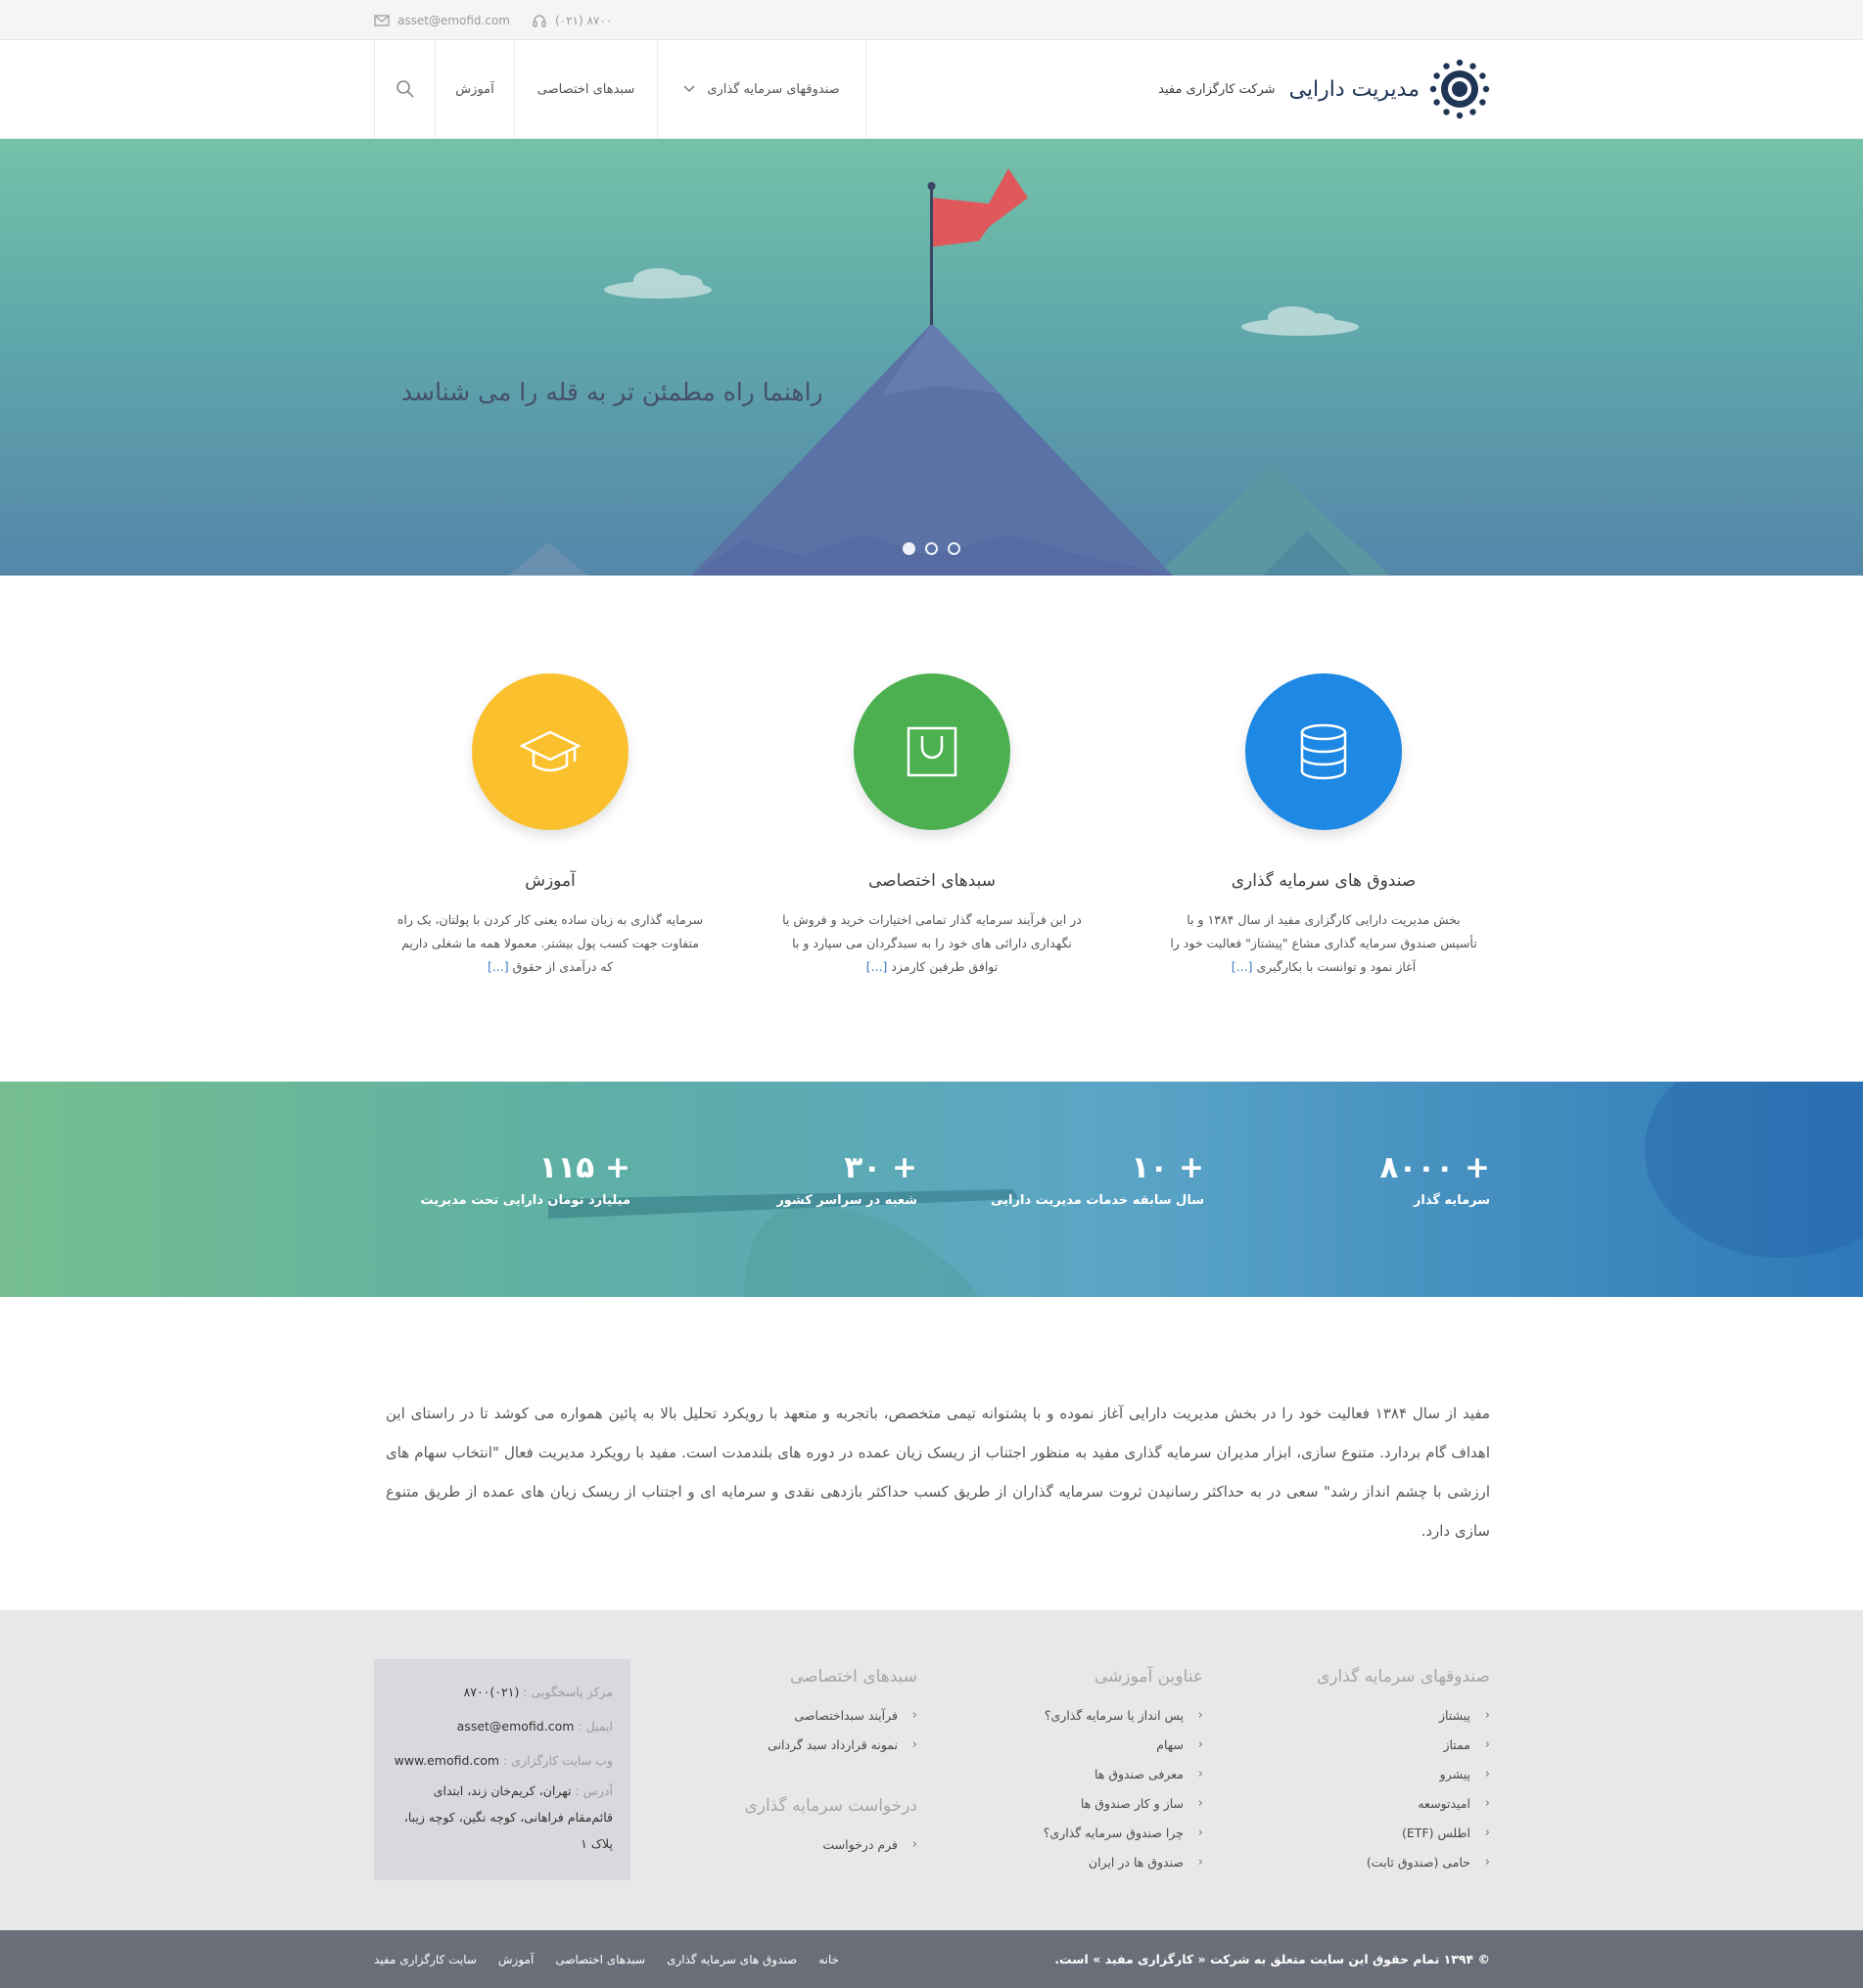  What do you see at coordinates (448, 1760) in the screenshot?
I see `contact-value: www.emofid.com` at bounding box center [448, 1760].